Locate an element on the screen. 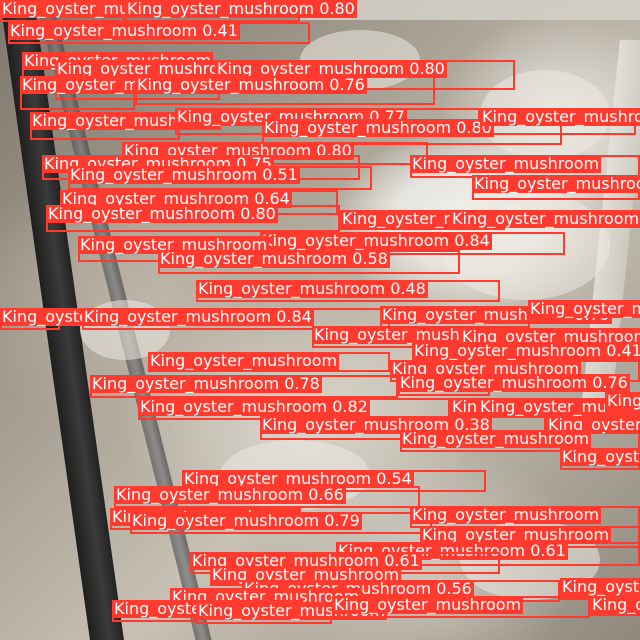 This screenshot has width=640, height=640. detection-label: King_oyster_mushroom 0.78 is located at coordinates (206, 384).